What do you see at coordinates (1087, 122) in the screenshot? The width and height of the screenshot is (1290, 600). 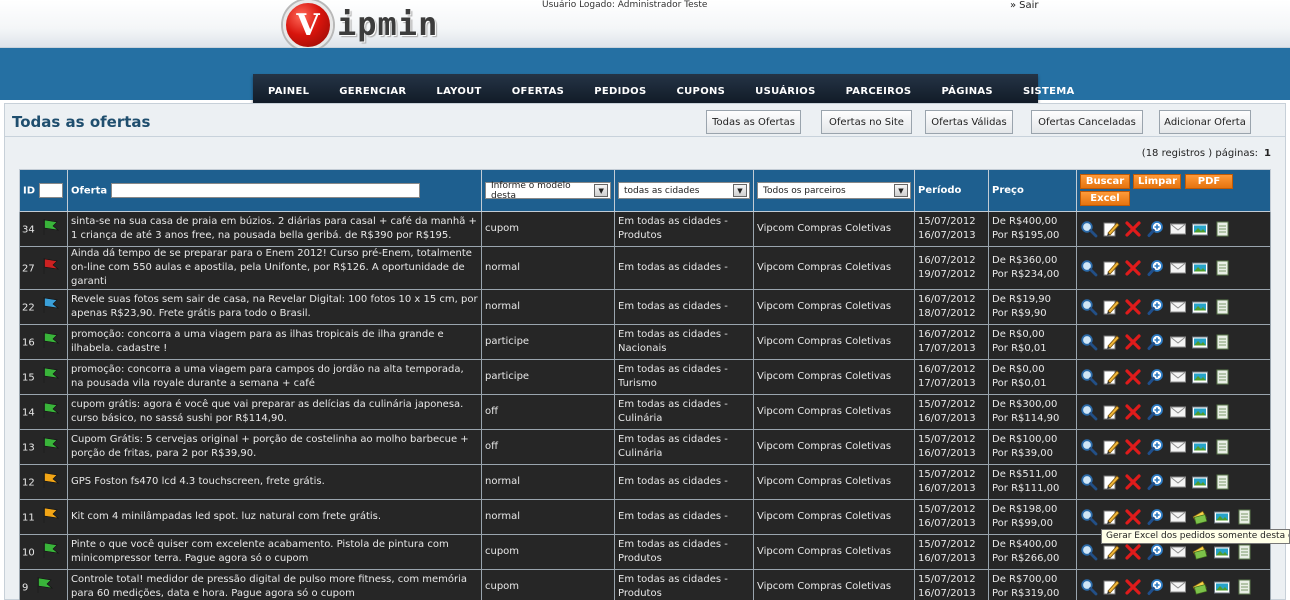 I see `cancelled-offers-button: Ofertas Canceladas` at bounding box center [1087, 122].